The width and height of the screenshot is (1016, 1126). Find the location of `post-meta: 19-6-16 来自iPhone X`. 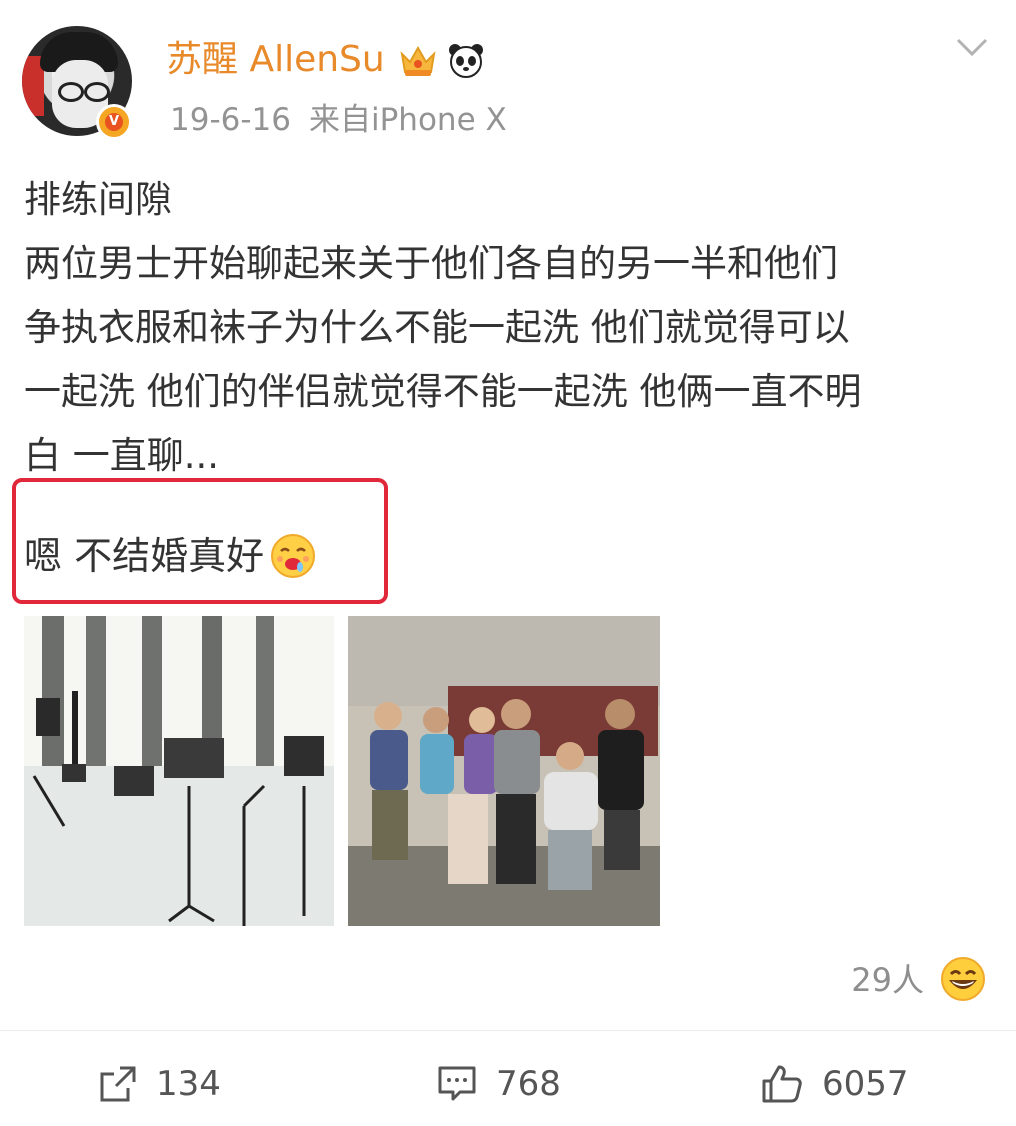

post-meta: 19-6-16 来自iPhone X is located at coordinates (338, 120).